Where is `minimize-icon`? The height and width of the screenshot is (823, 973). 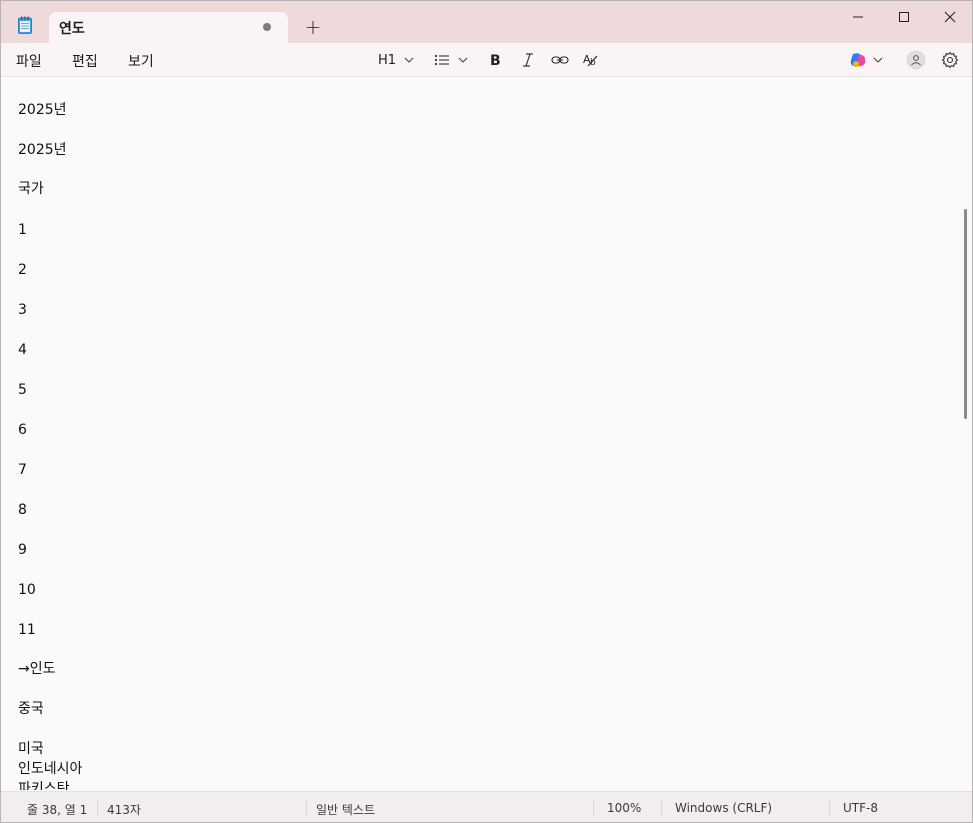
minimize-icon is located at coordinates (858, 17).